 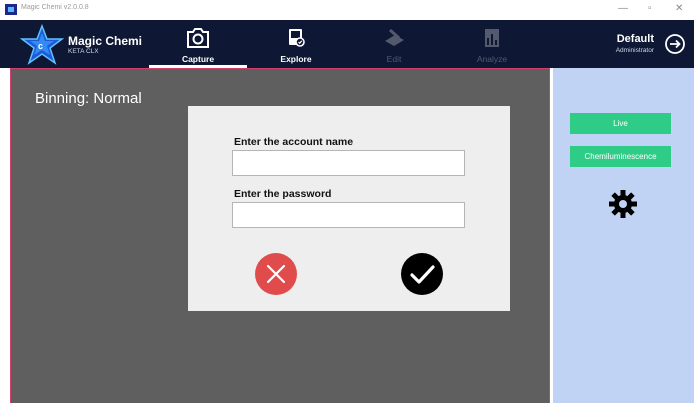 I want to click on nav-edit-label: Edit, so click(x=394, y=59).